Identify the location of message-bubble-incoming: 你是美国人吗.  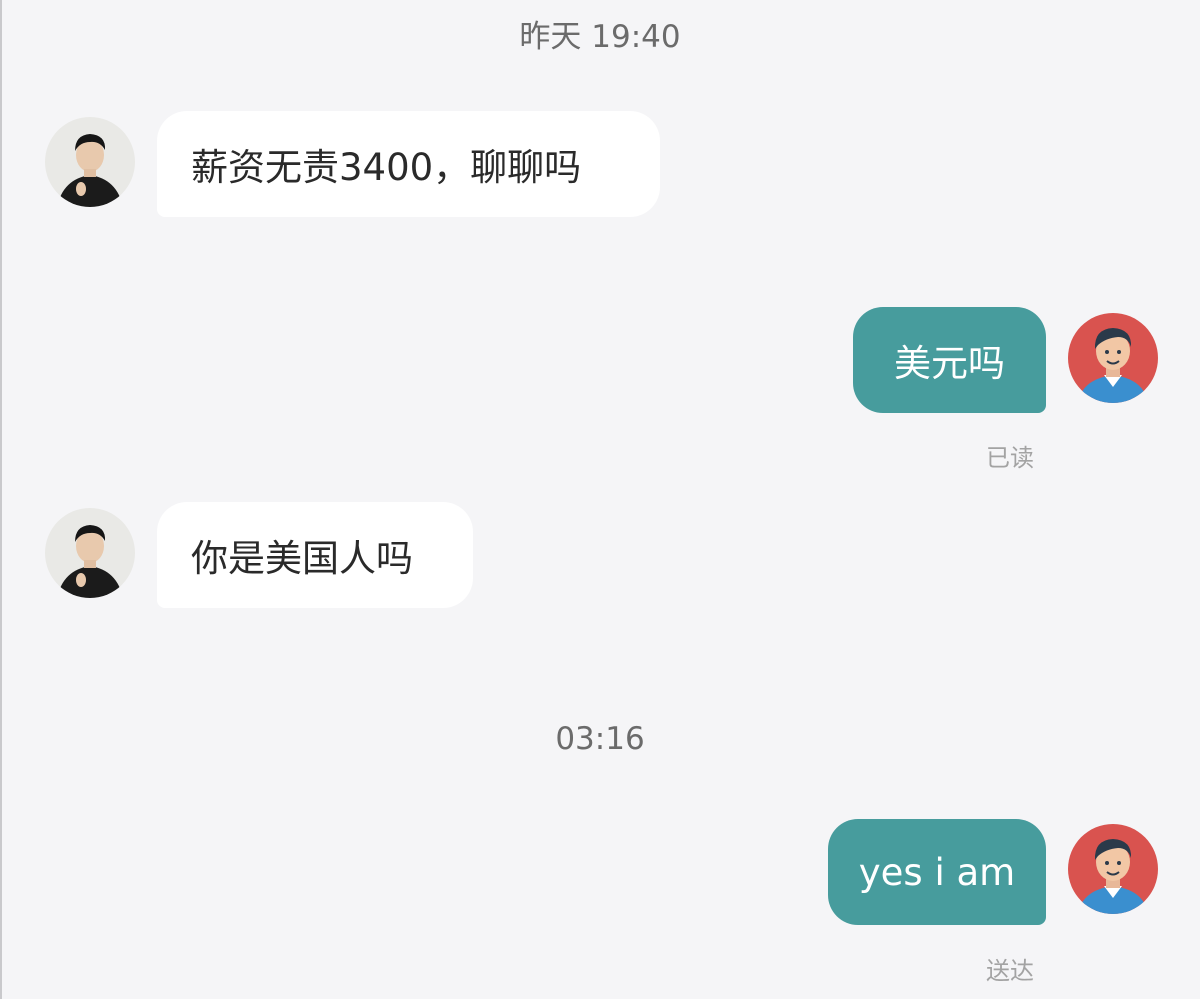
(315, 555).